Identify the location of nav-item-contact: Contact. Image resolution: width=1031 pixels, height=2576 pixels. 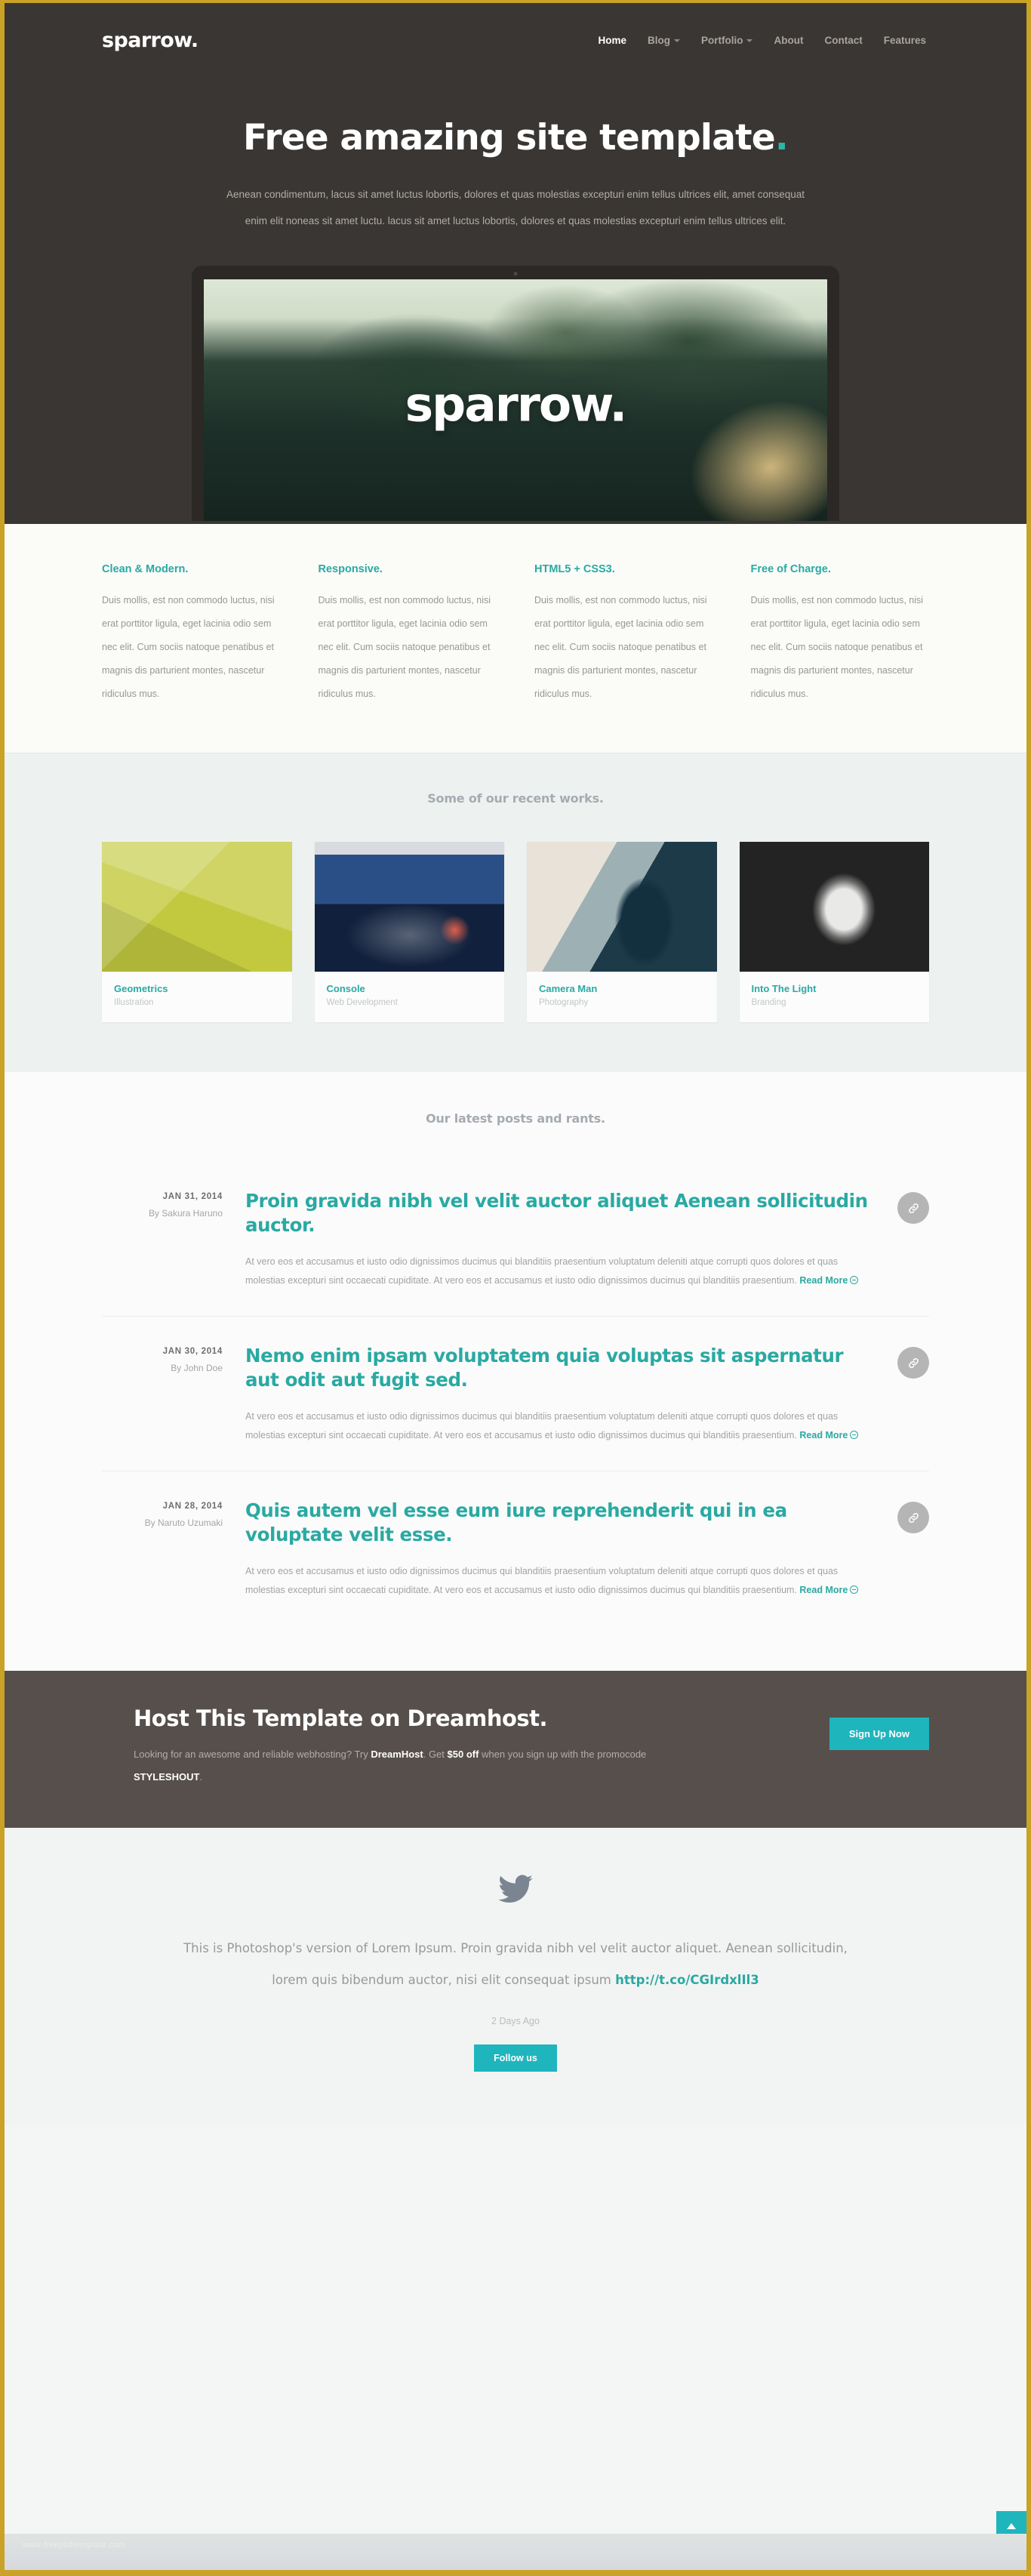
(843, 40).